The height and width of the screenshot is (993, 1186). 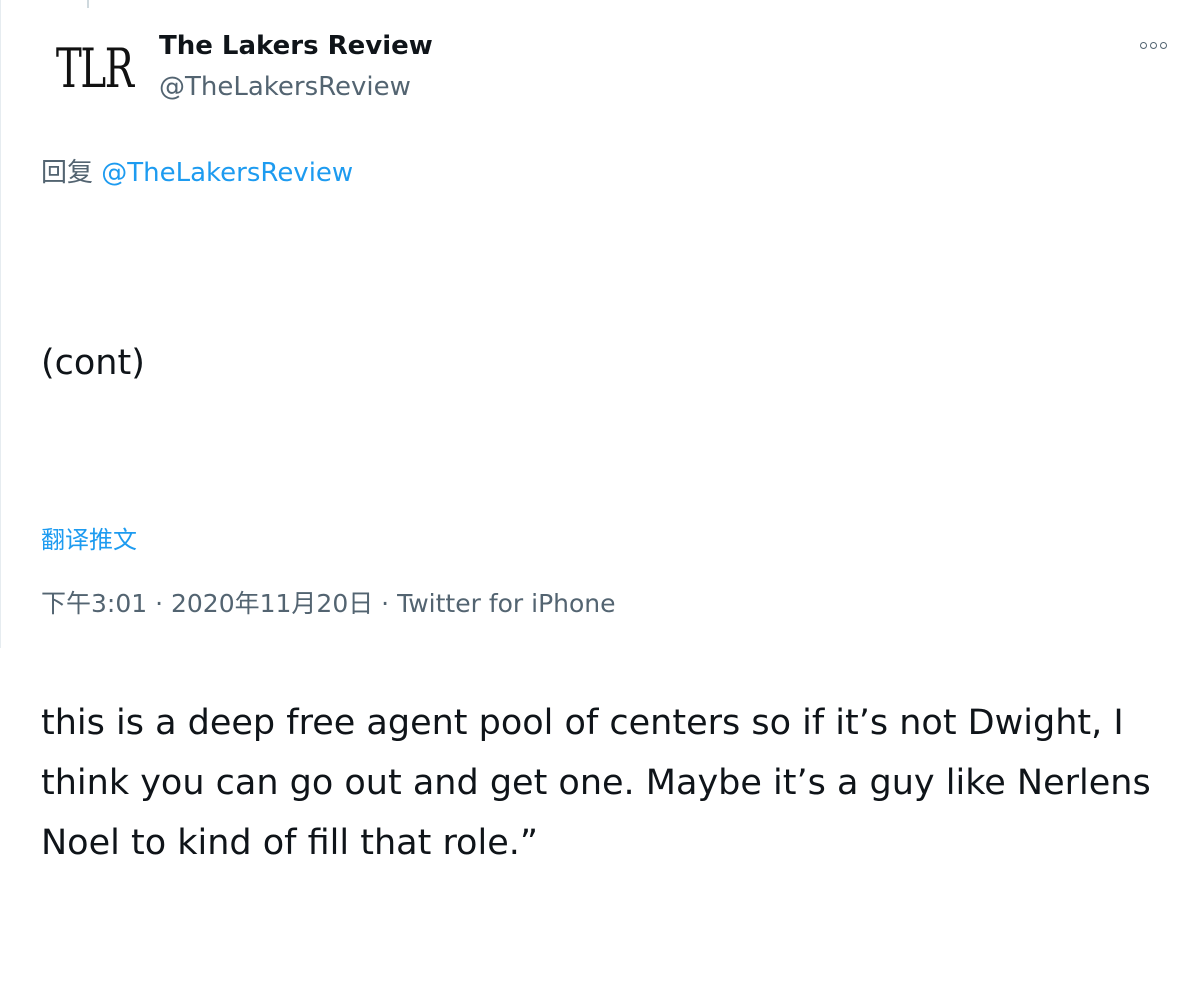 I want to click on thread-connector-line, so click(x=88, y=4).